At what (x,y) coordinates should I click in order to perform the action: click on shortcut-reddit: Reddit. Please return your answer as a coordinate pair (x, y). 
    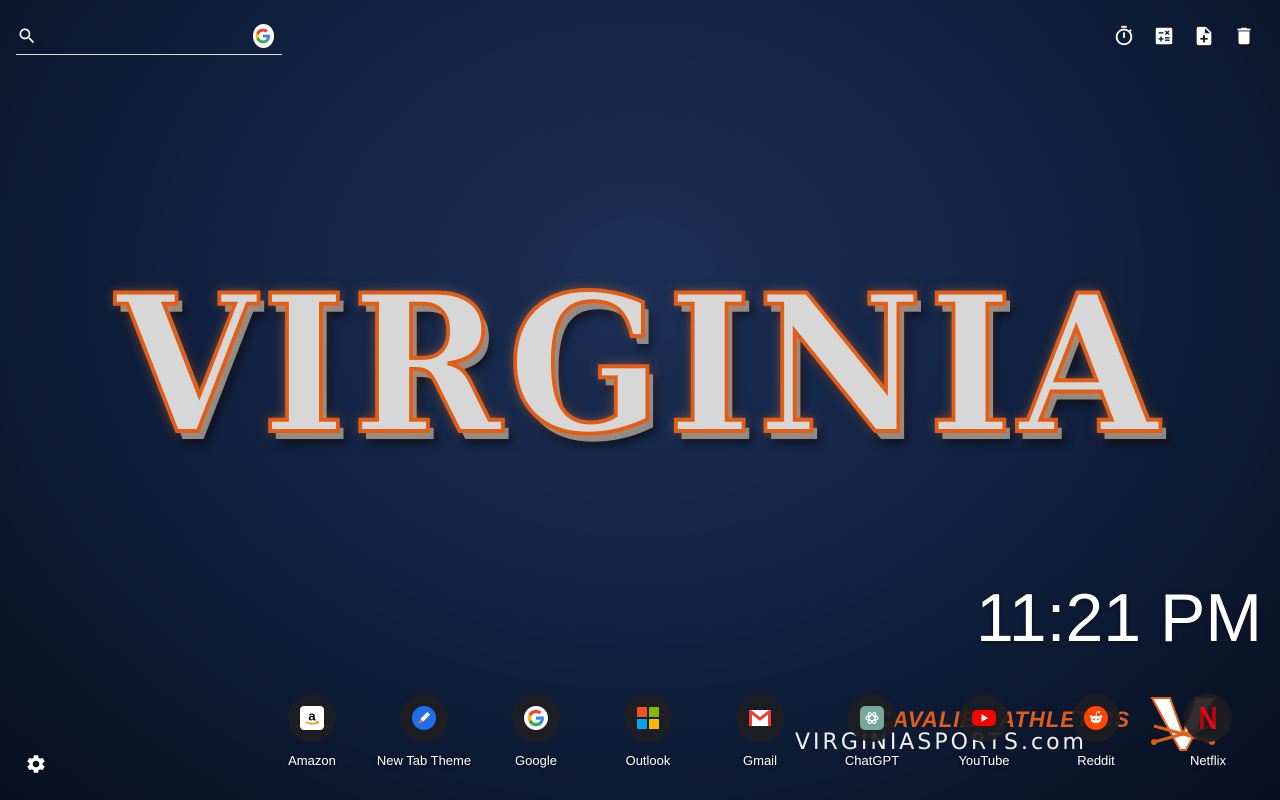
    Looking at the image, I should click on (1096, 731).